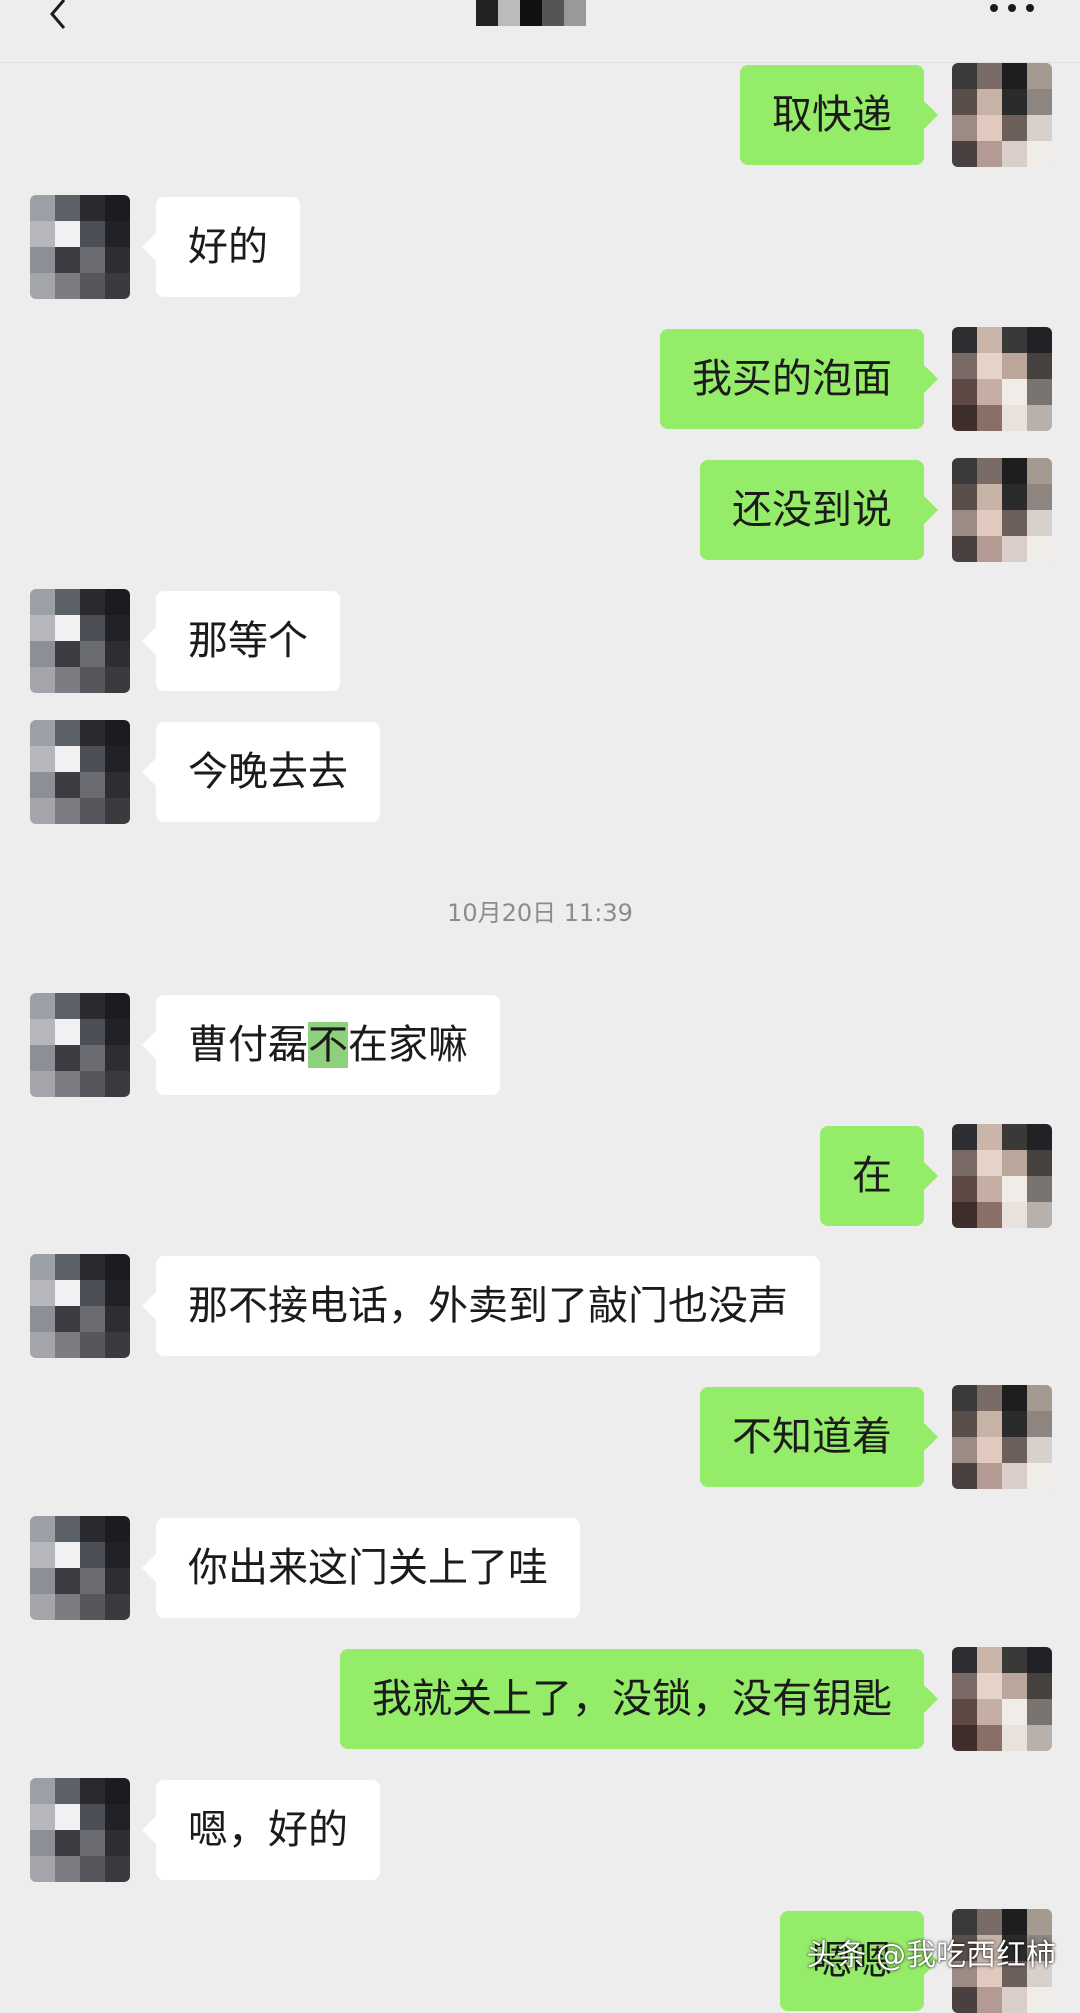 This screenshot has height=2013, width=1080. I want to click on chat-header, so click(540, 31).